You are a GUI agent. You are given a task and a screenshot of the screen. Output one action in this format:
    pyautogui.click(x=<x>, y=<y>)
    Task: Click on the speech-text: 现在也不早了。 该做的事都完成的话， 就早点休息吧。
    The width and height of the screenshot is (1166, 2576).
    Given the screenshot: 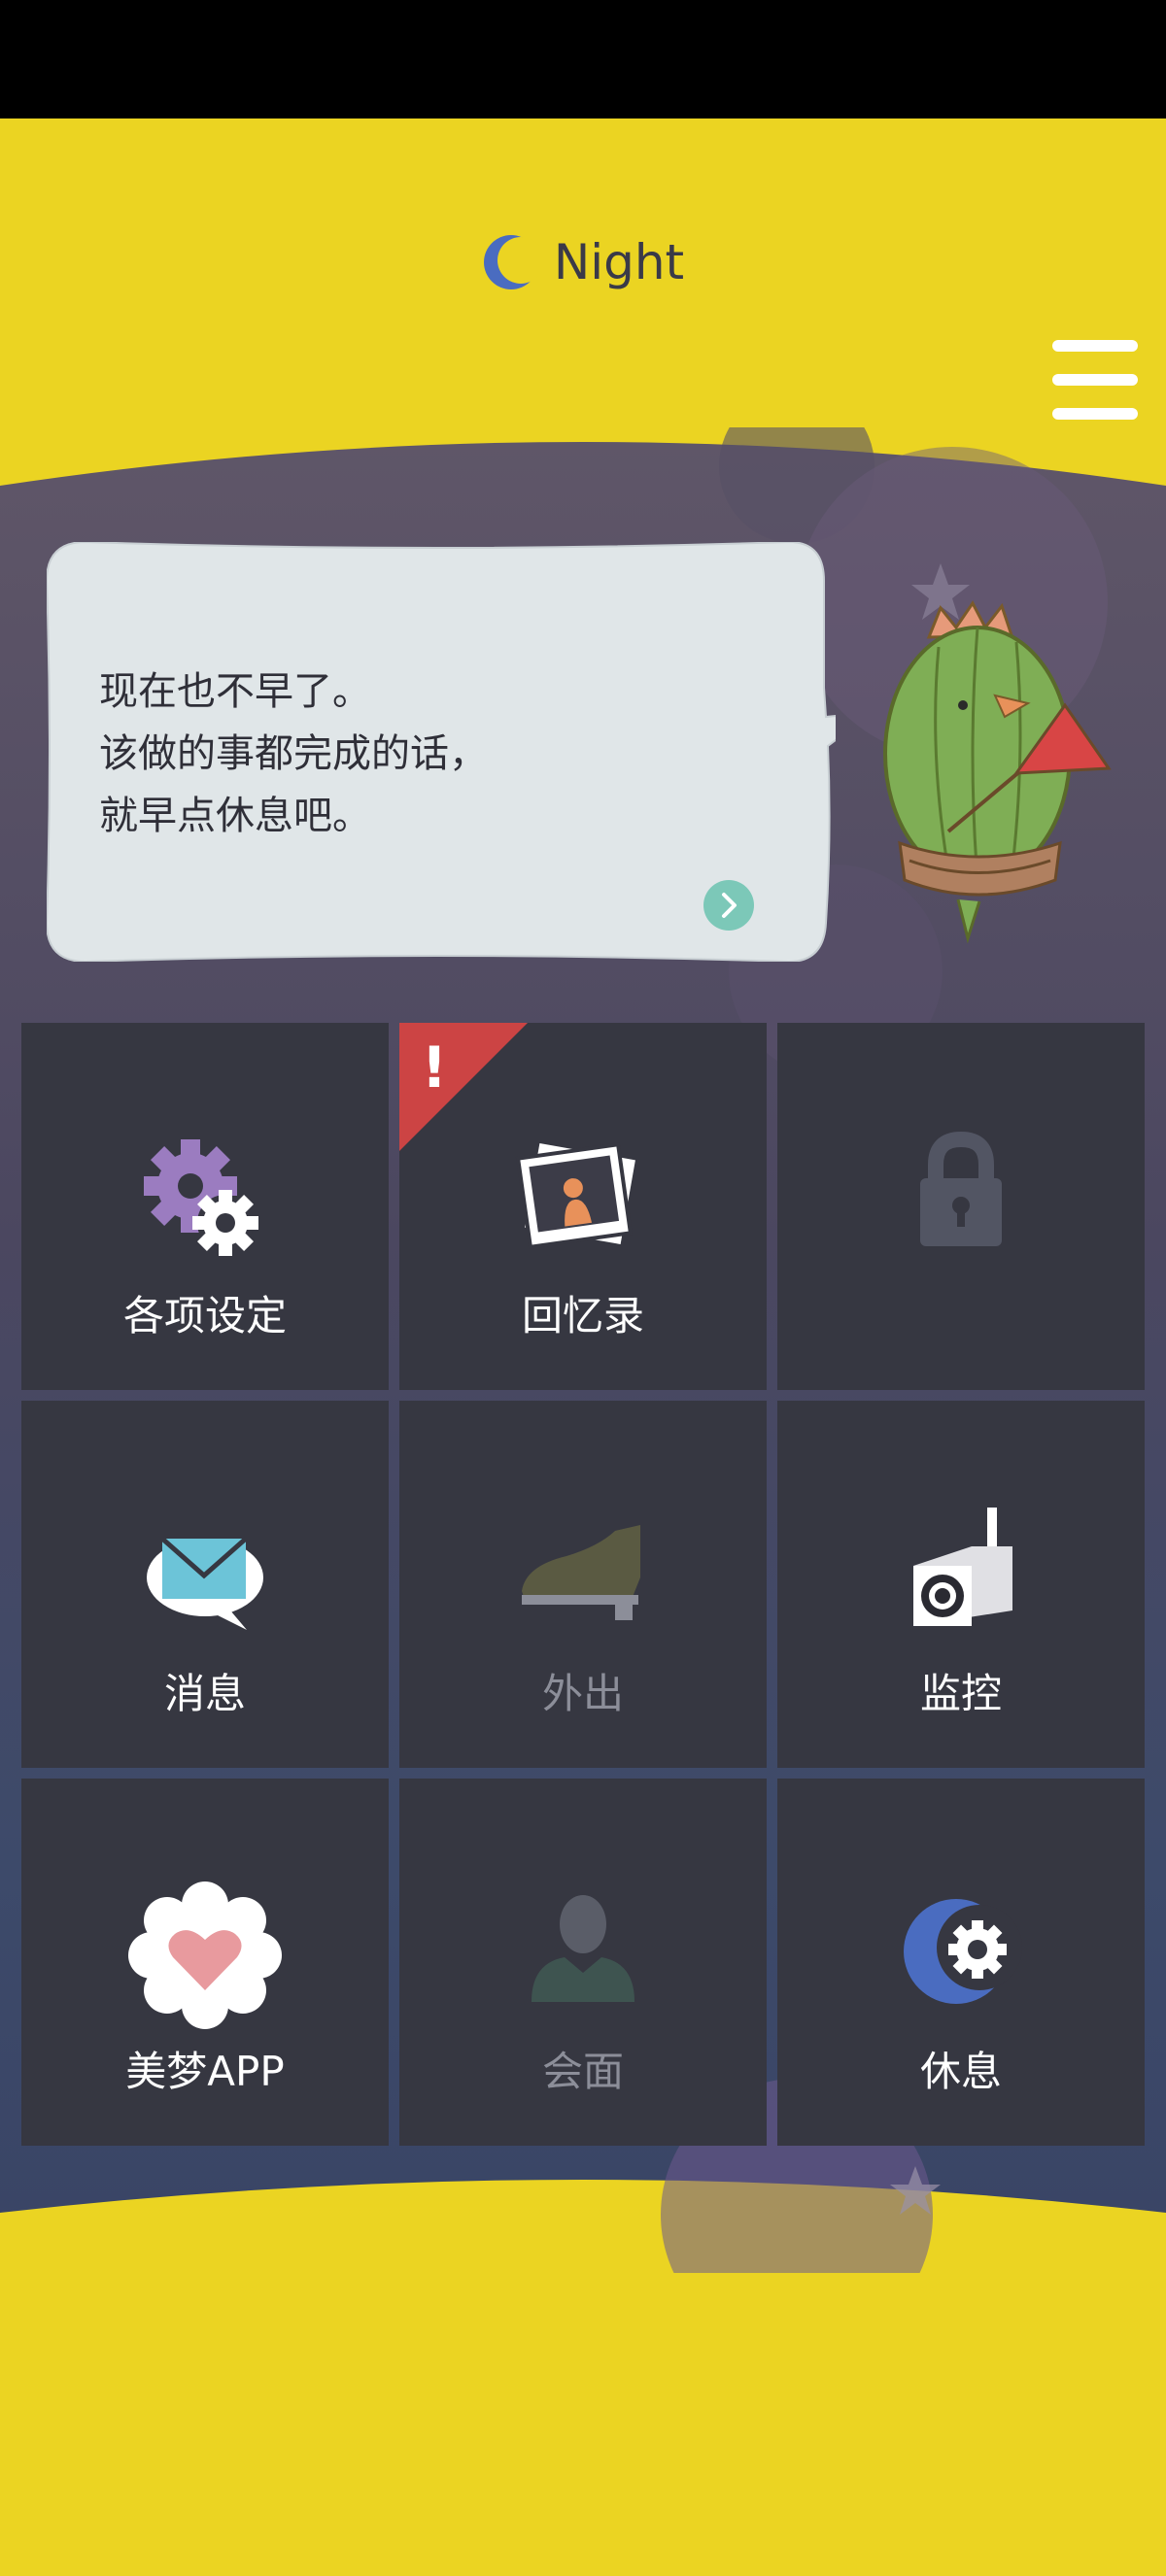 What is the action you would take?
    pyautogui.click(x=429, y=754)
    